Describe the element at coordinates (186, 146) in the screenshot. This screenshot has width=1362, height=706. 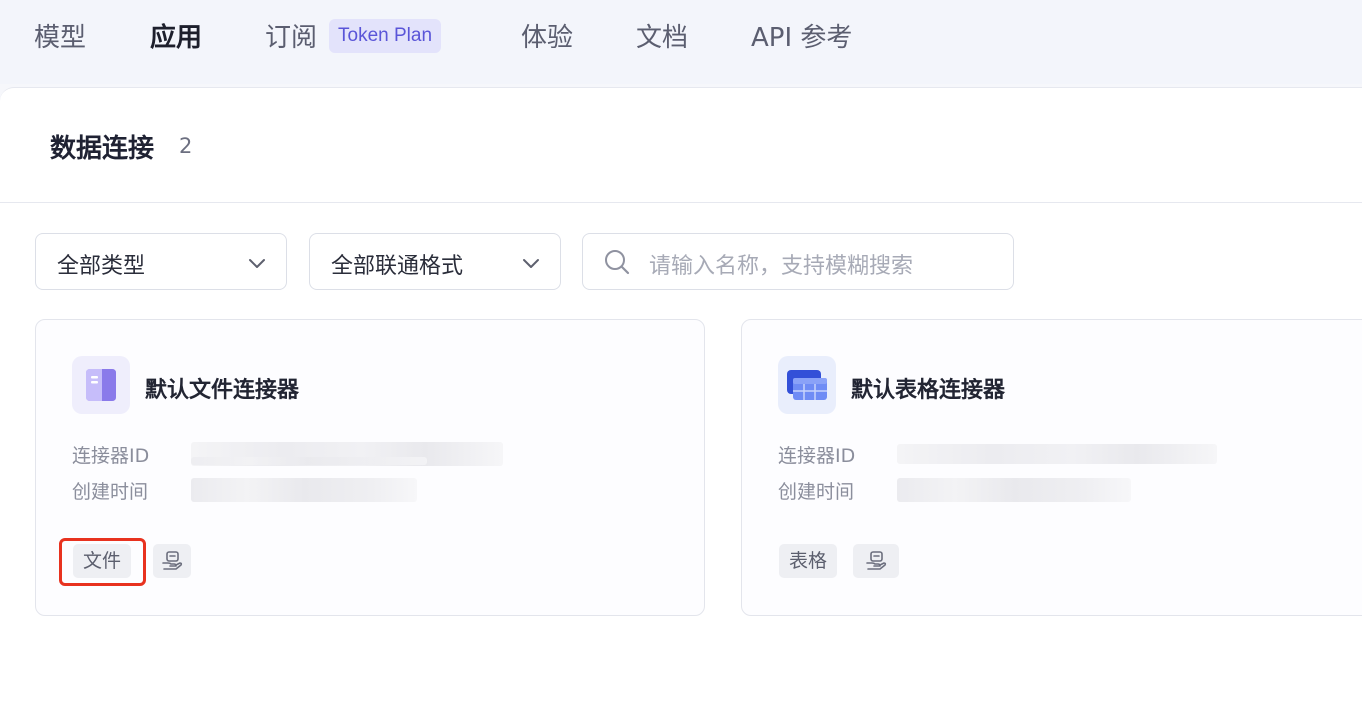
I see `connection-count: 2` at that location.